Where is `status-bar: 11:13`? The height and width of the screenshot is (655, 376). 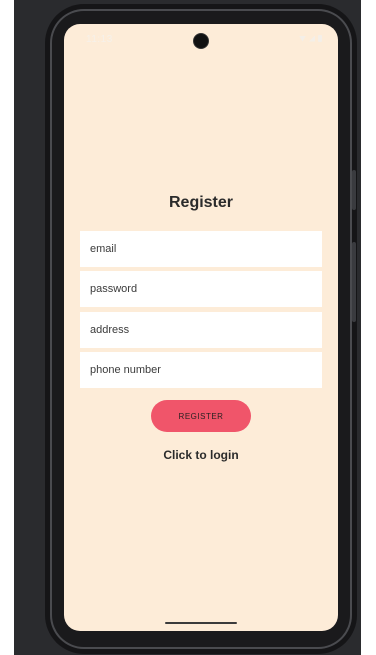
status-bar: 11:13 is located at coordinates (201, 40).